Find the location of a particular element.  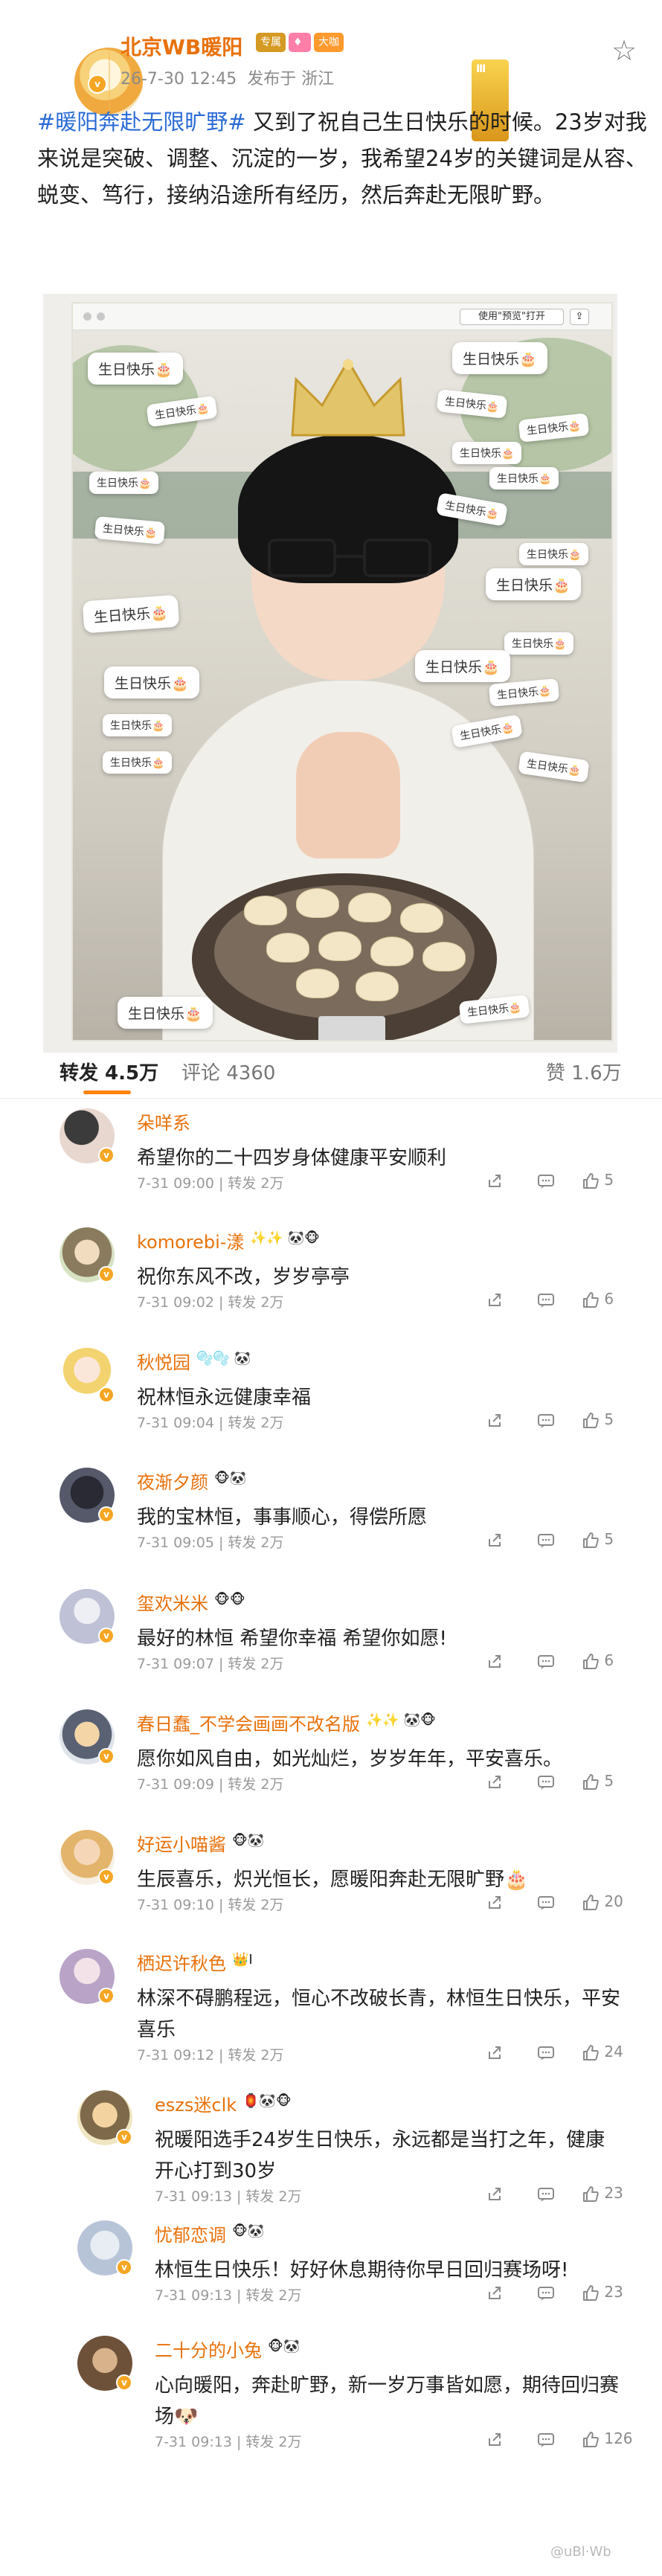

repost-item: v 朵咩系 希望你的二十四岁身体健康平安顺利 7-31 09:00 | 转发 2万 5 is located at coordinates (331, 1164).